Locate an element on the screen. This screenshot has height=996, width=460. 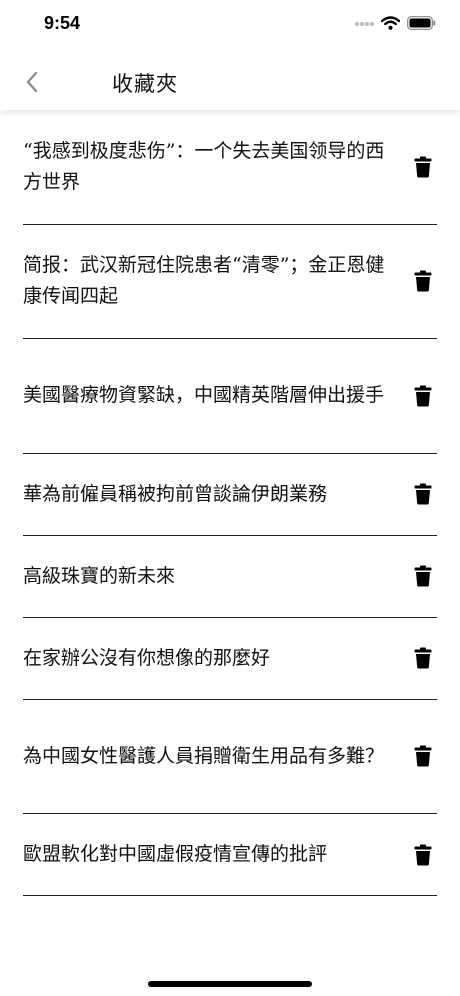
status-icons is located at coordinates (395, 24).